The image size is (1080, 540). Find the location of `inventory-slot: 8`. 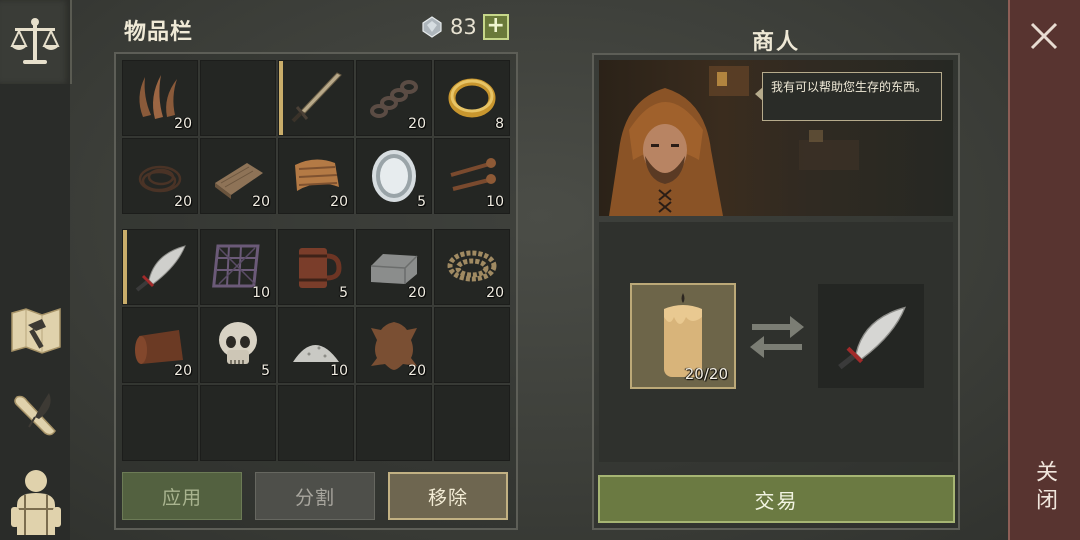

inventory-slot: 8 is located at coordinates (472, 98).